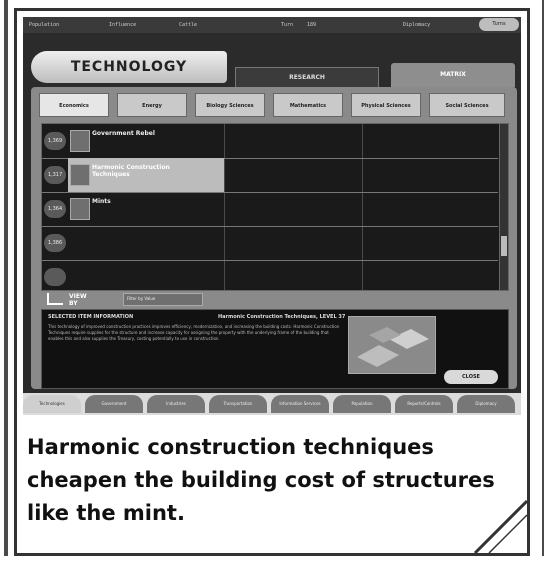 The height and width of the screenshot is (562, 548). I want to click on view-by-label: VIEW BY, so click(78, 300).